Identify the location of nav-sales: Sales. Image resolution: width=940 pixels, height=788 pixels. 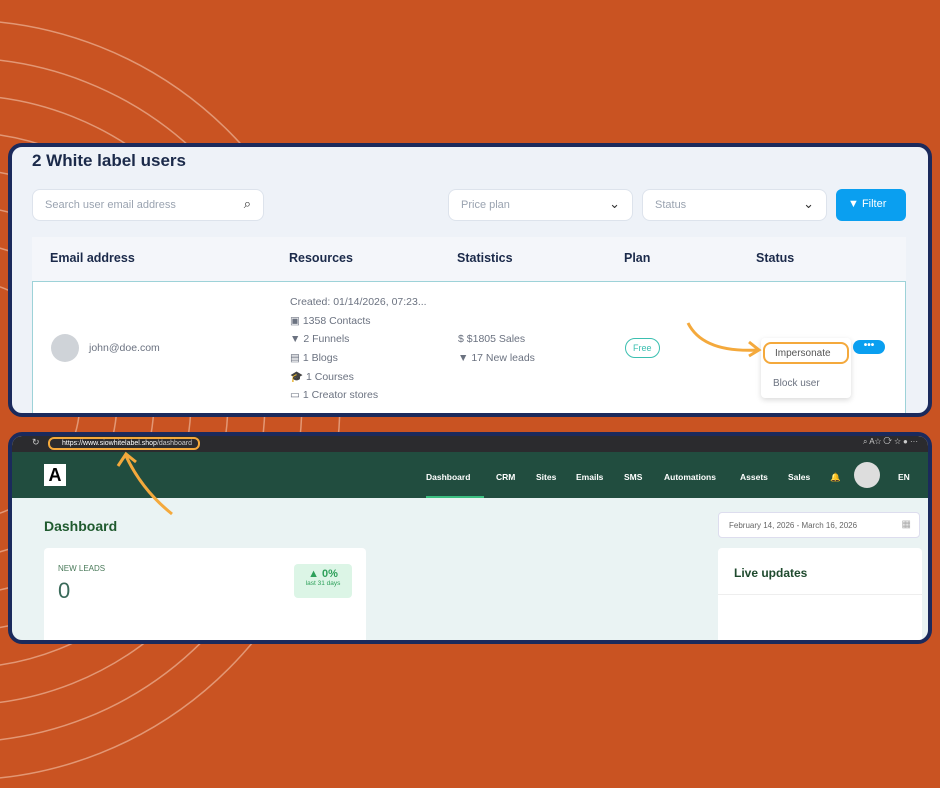
(799, 477).